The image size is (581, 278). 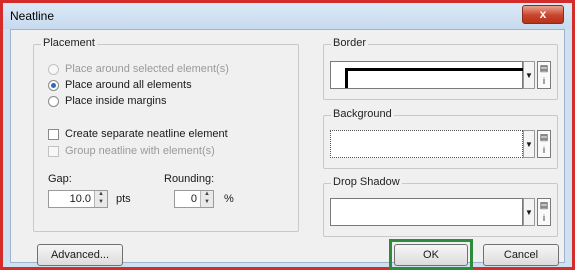 I want to click on gap-stepper: 10.0 ▲ ▼, so click(x=78, y=199).